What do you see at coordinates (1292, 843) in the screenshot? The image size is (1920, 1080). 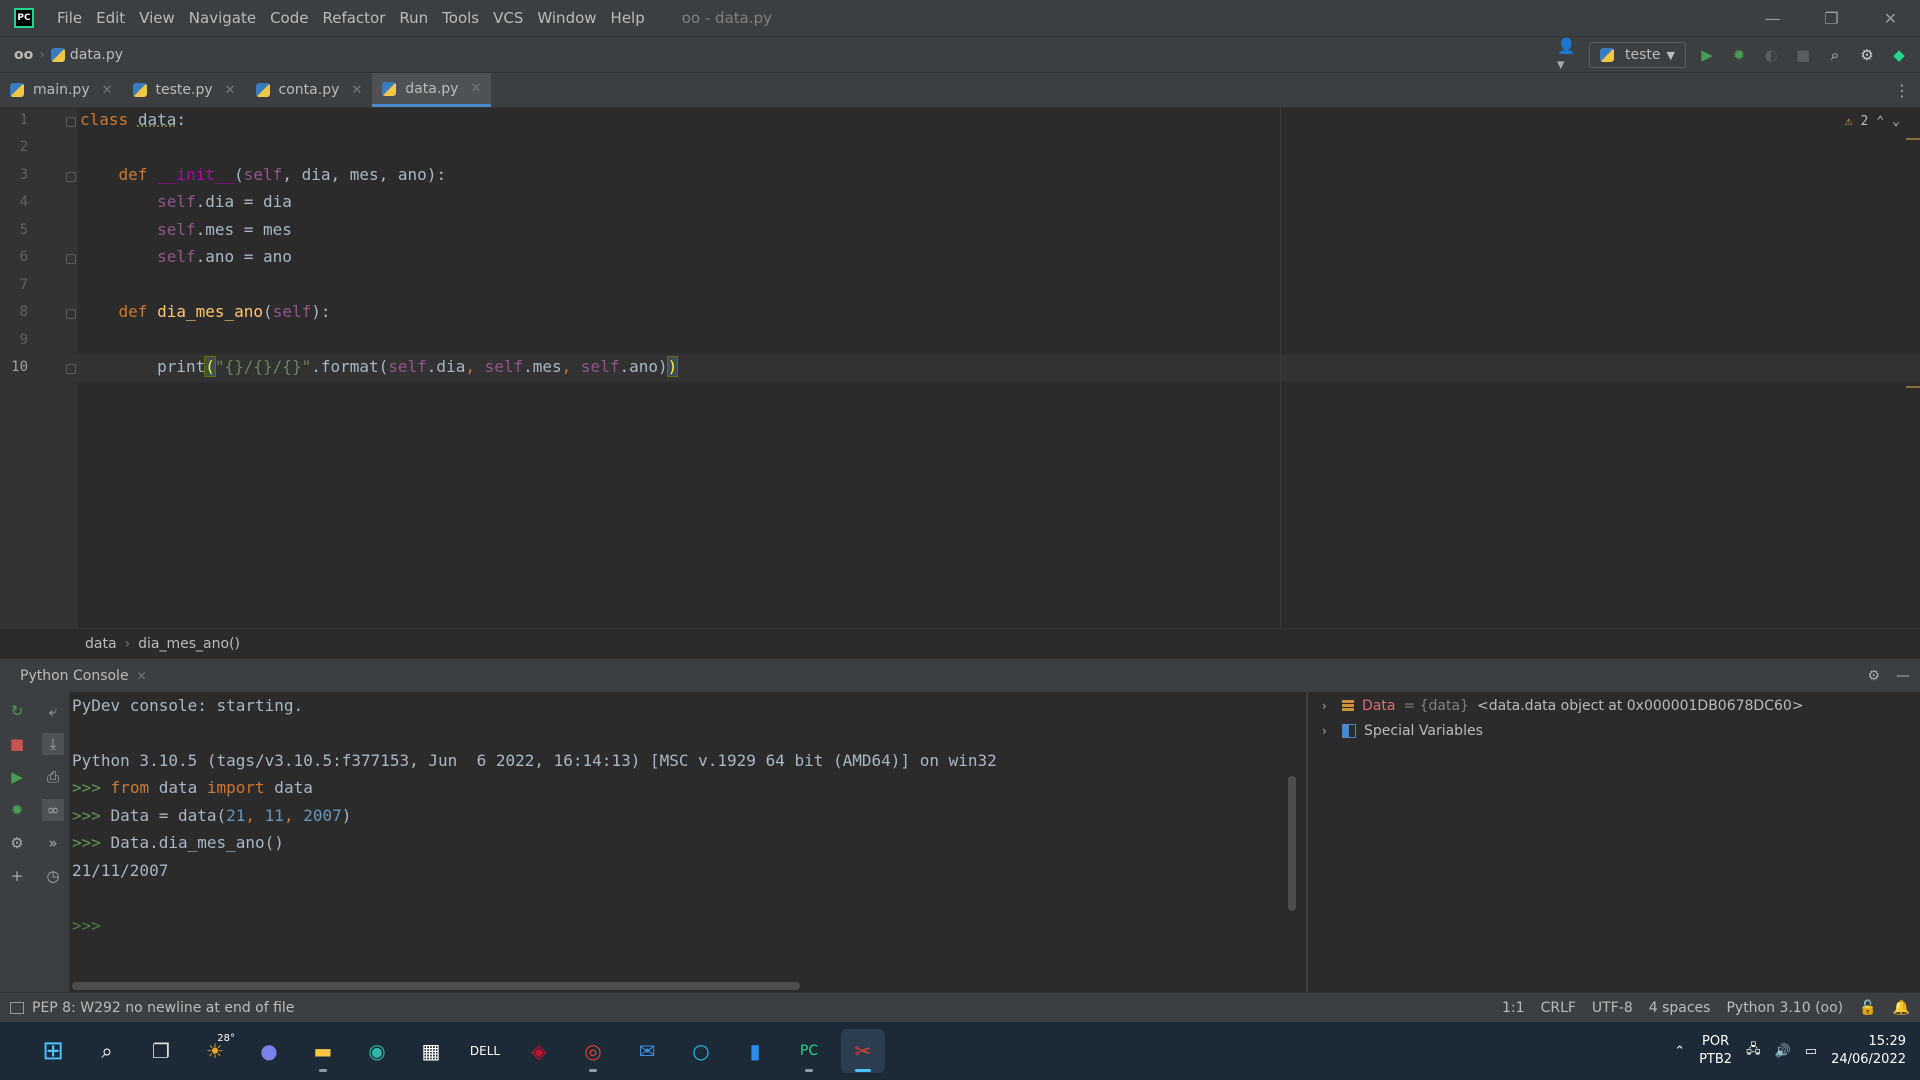 I see `console-vertical-scrollbar` at bounding box center [1292, 843].